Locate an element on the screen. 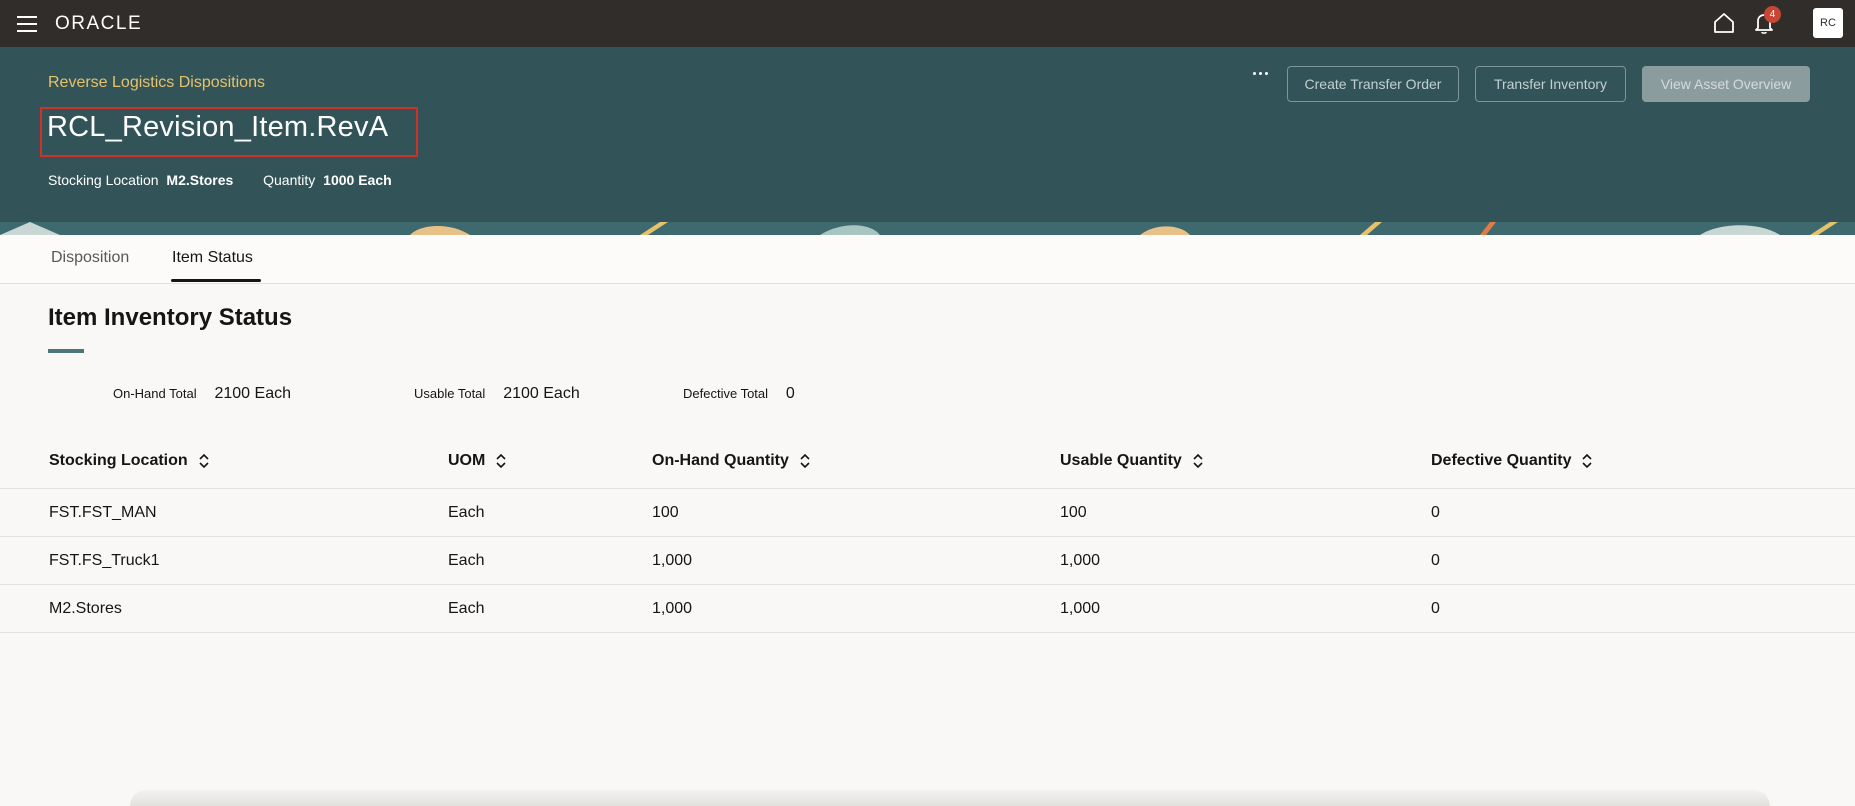  defective-total-value: 0 is located at coordinates (790, 393).